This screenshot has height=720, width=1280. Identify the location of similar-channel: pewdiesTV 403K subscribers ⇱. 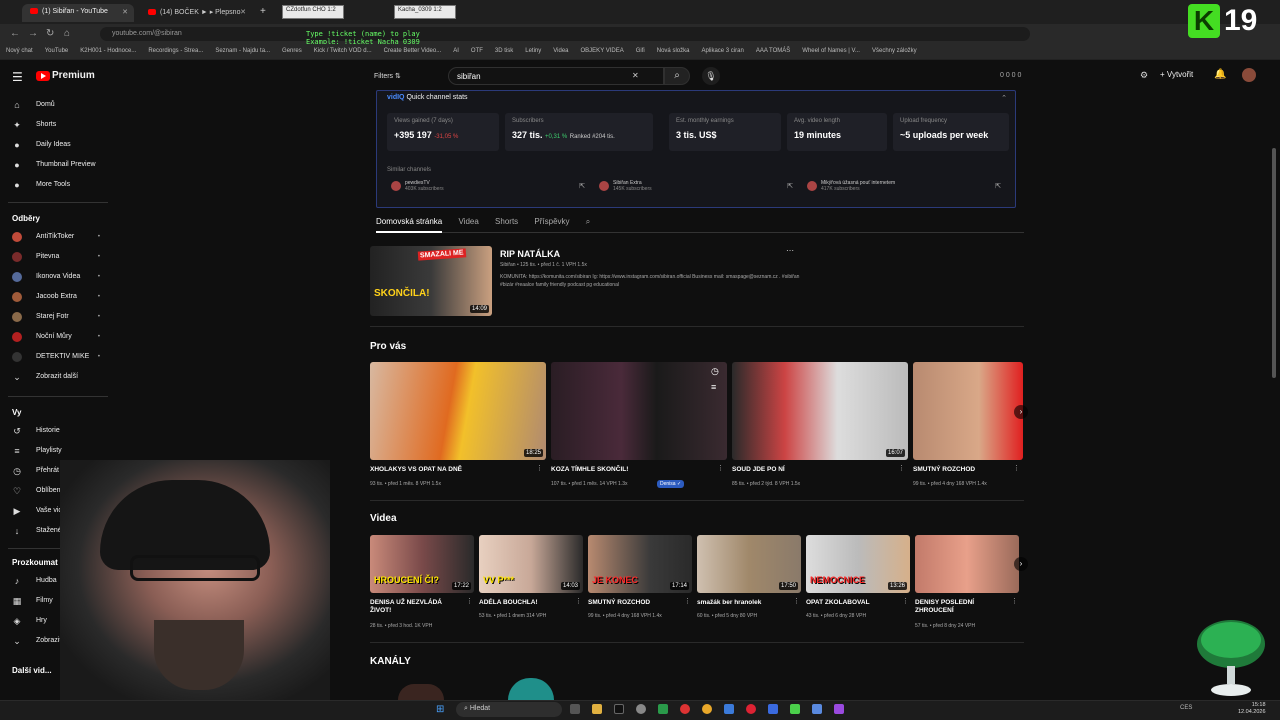
(491, 187).